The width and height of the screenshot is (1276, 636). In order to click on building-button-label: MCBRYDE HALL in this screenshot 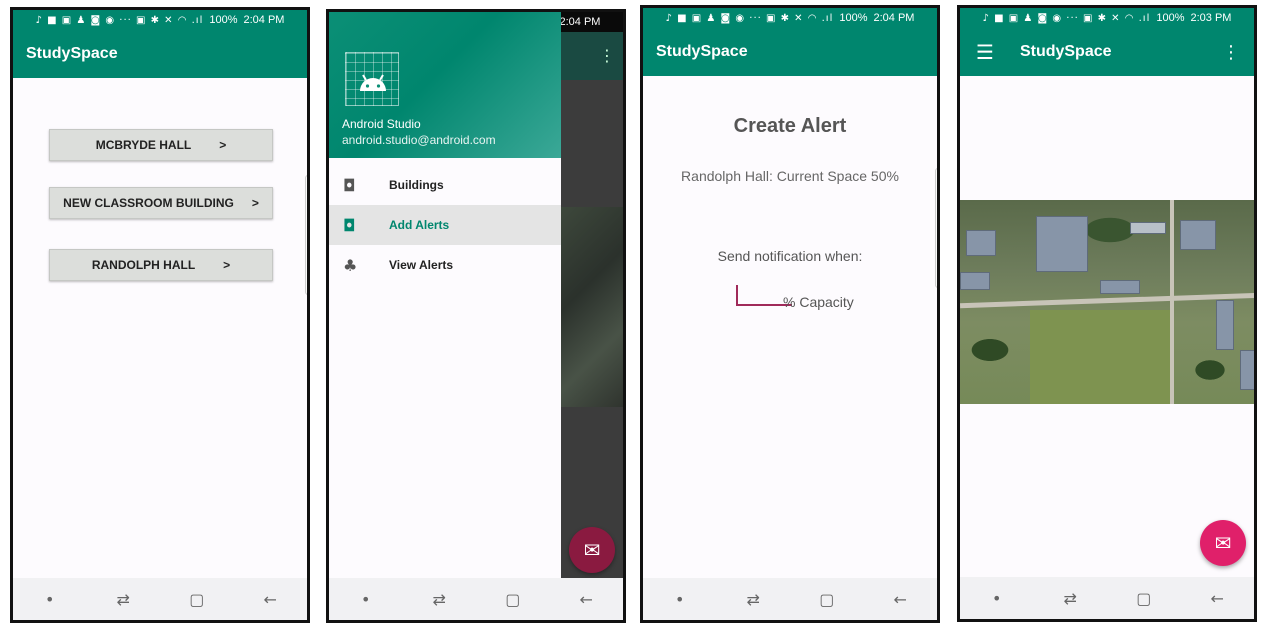, I will do `click(143, 145)`.